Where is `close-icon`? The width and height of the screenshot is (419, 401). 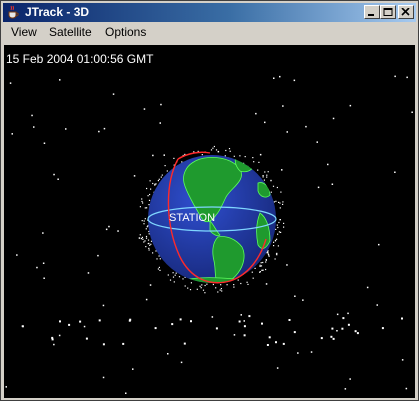 close-icon is located at coordinates (405, 12).